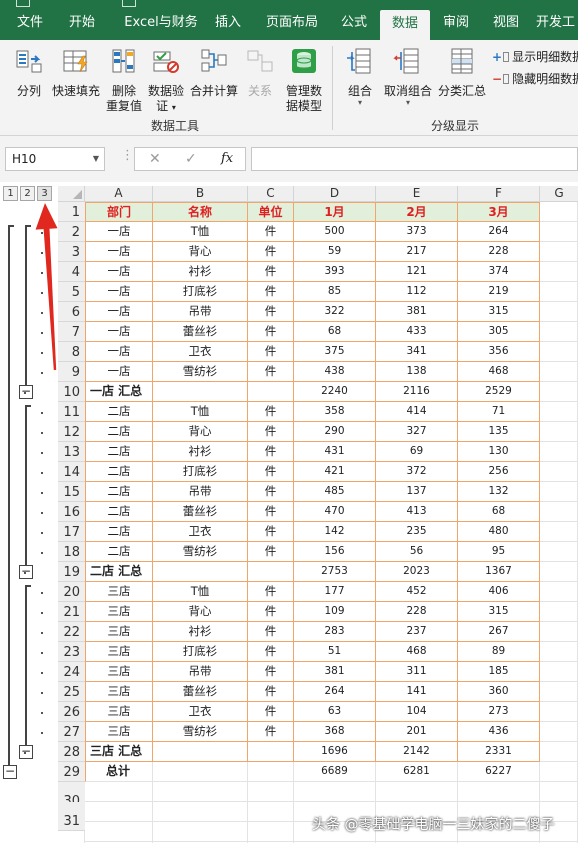  Describe the element at coordinates (433, 825) in the screenshot. I see `watermark-text: 头条 @零基础学电脑一三妹家的二傻子` at that location.